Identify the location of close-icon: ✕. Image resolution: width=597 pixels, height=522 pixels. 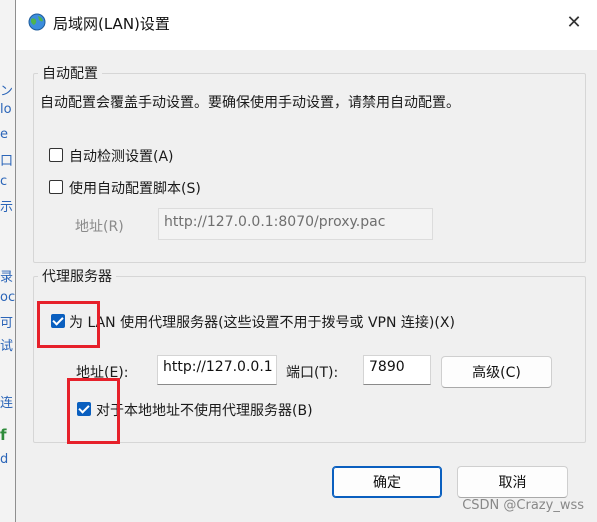
(574, 22).